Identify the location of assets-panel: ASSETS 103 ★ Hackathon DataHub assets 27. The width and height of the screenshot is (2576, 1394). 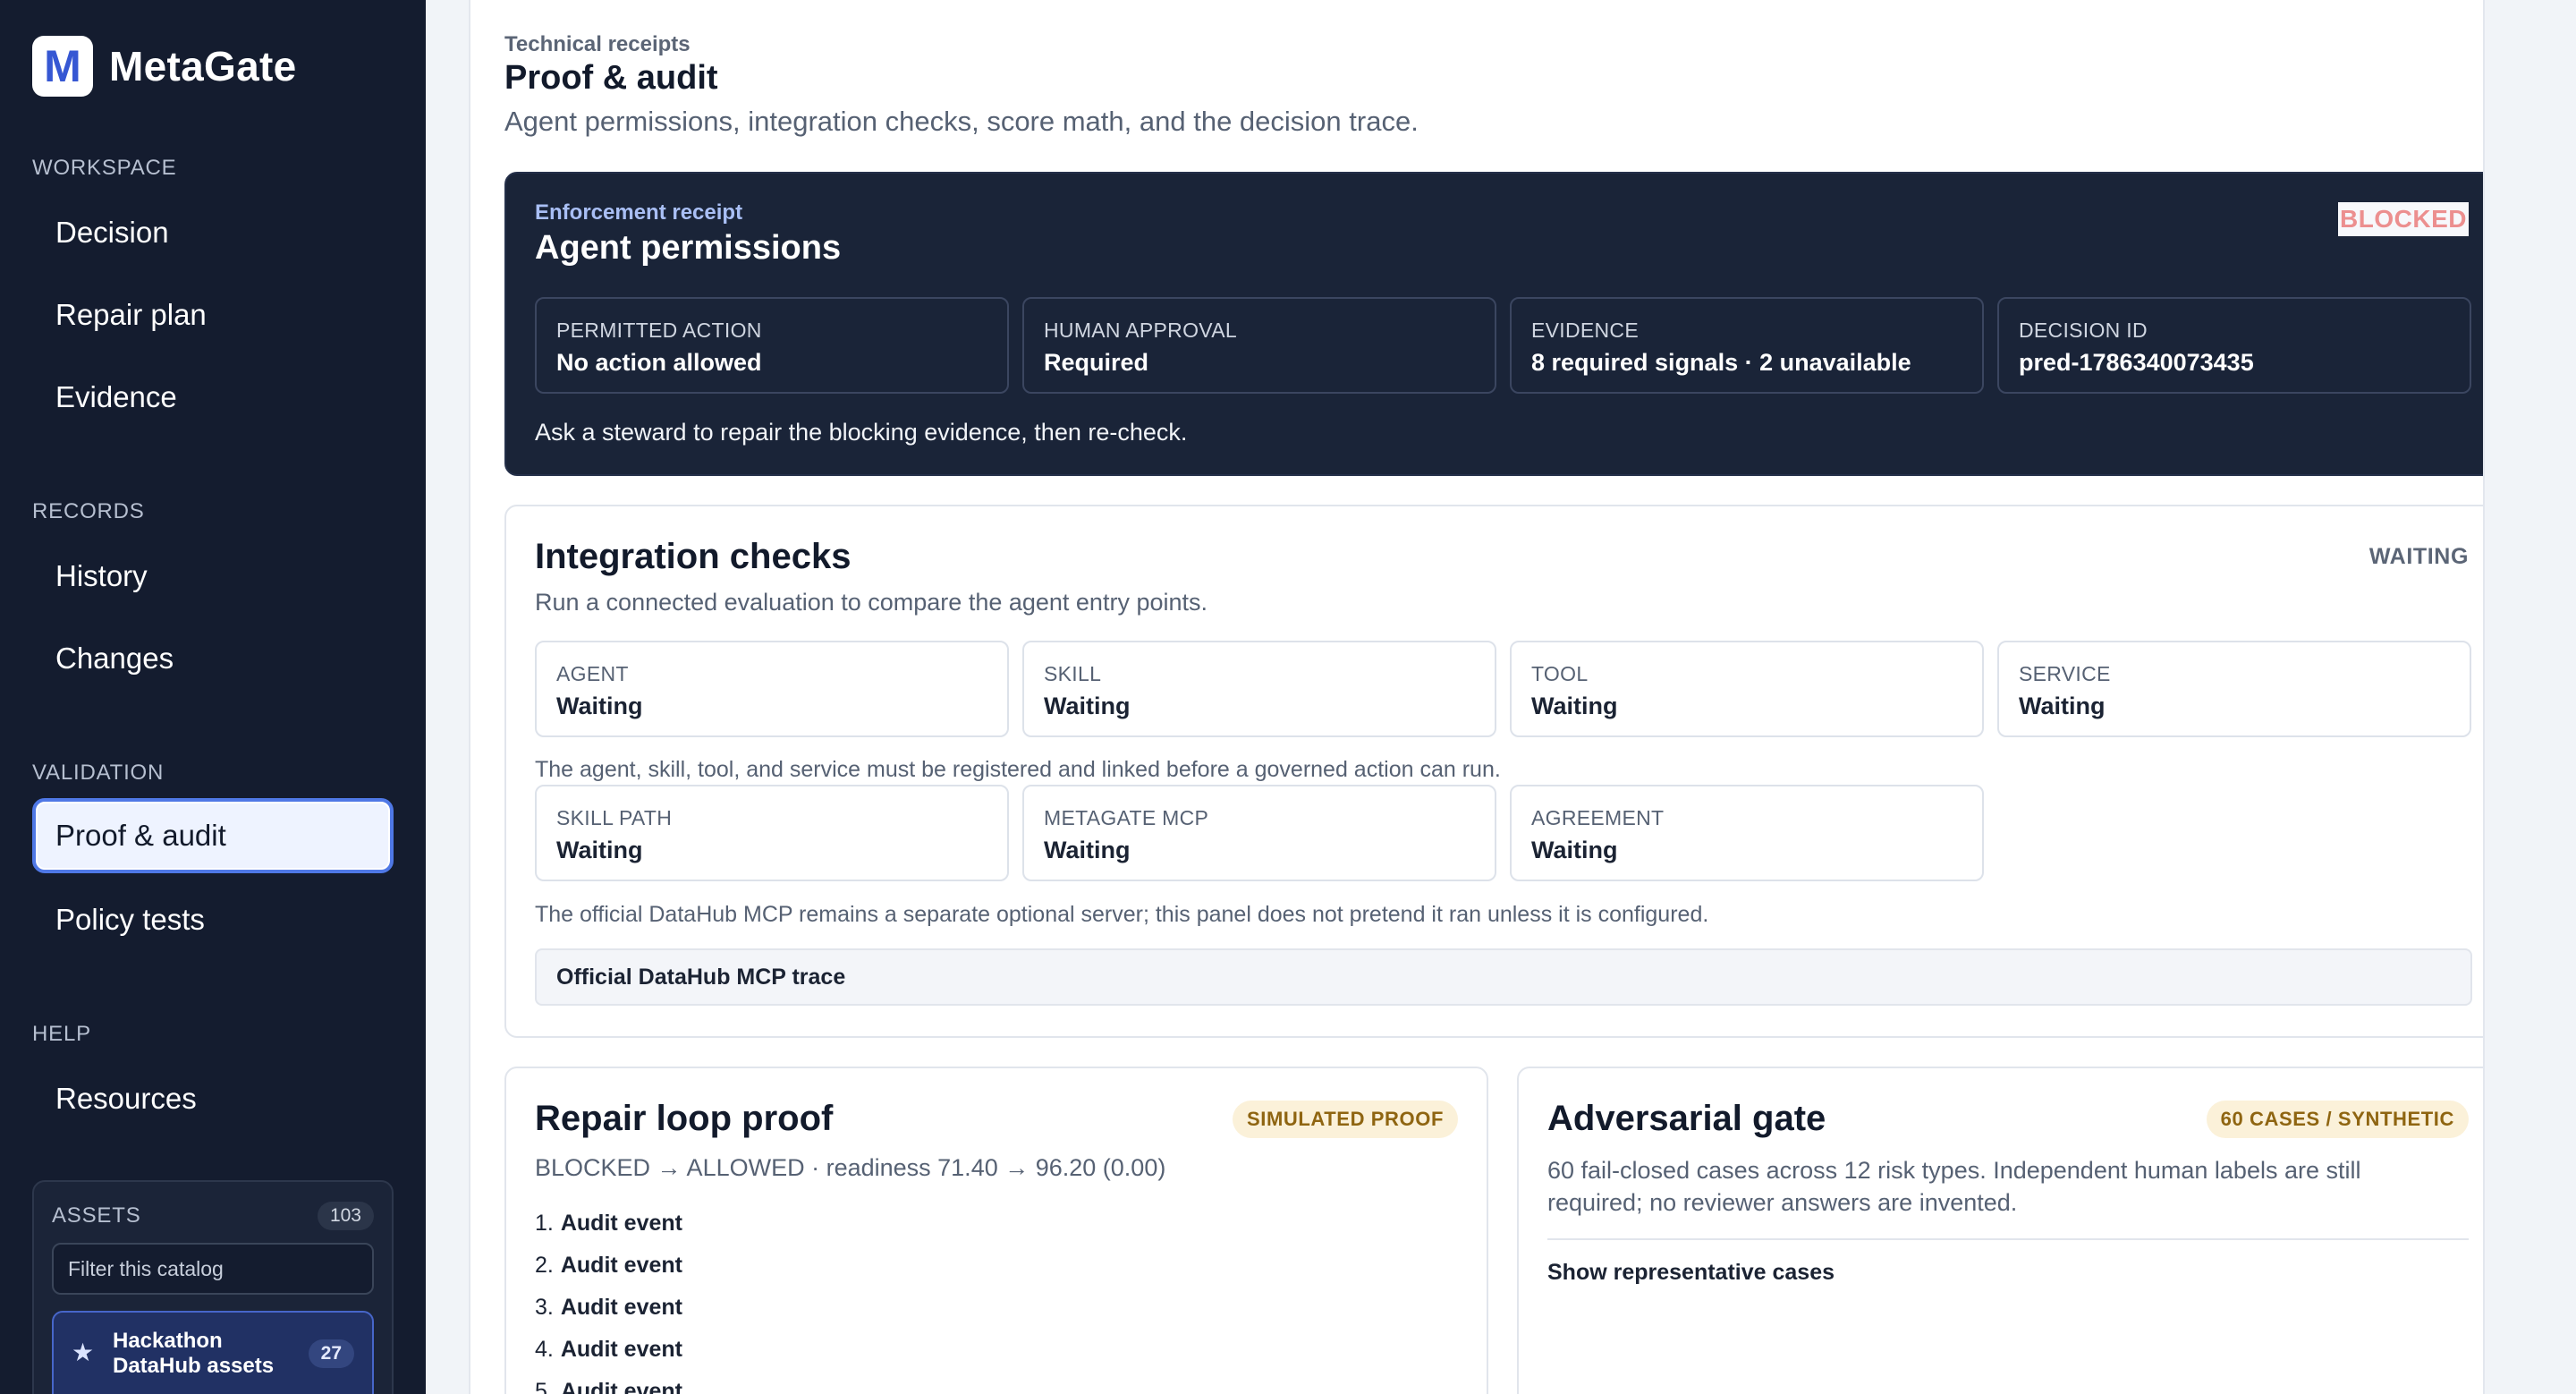
(213, 1287).